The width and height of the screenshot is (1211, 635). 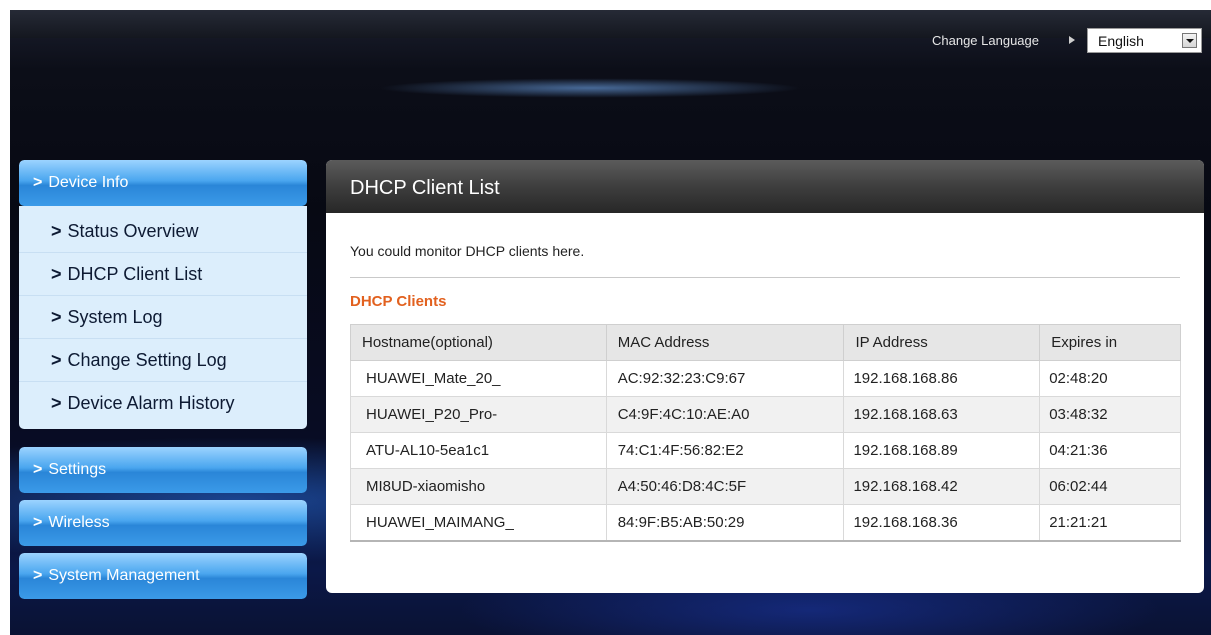 What do you see at coordinates (725, 414) in the screenshot?
I see `cell-mac: C4:9F:4C:10:AE:A0` at bounding box center [725, 414].